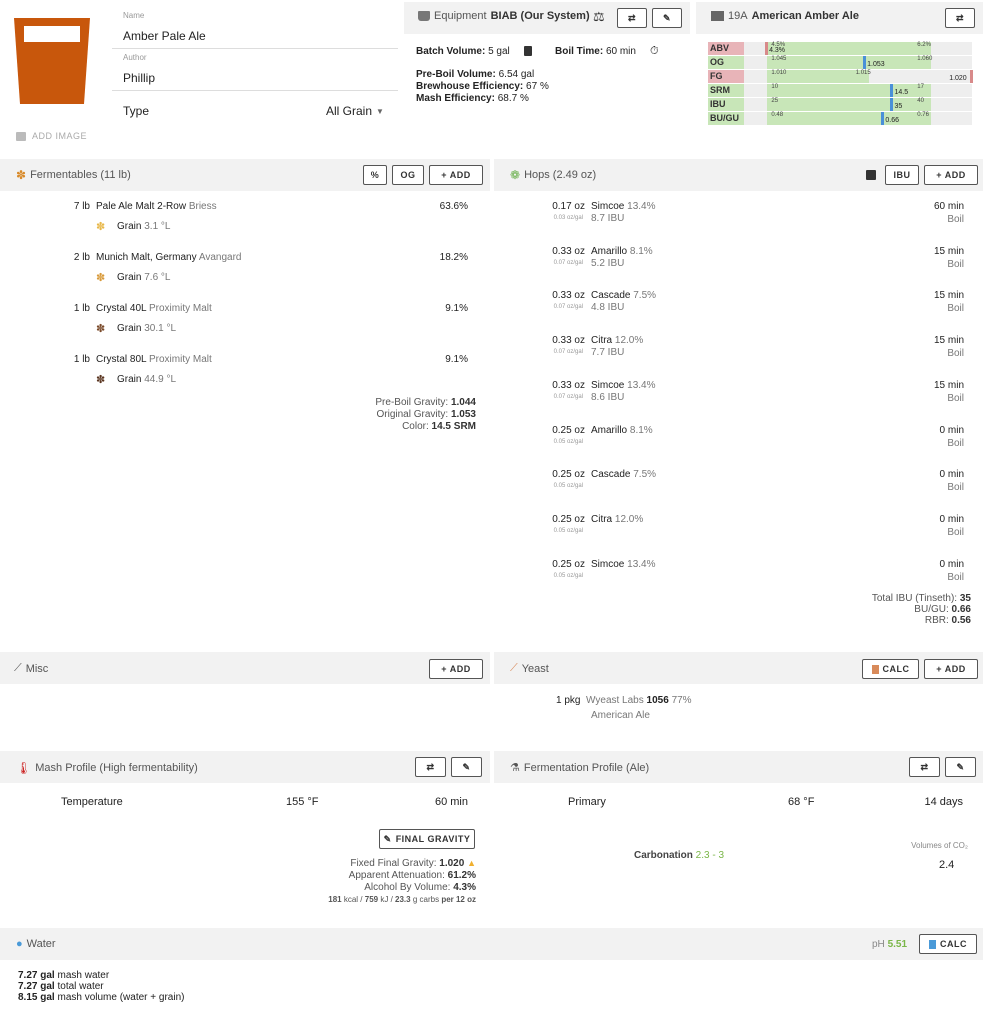  What do you see at coordinates (925, 59) in the screenshot?
I see `style-range-high: 1.060` at bounding box center [925, 59].